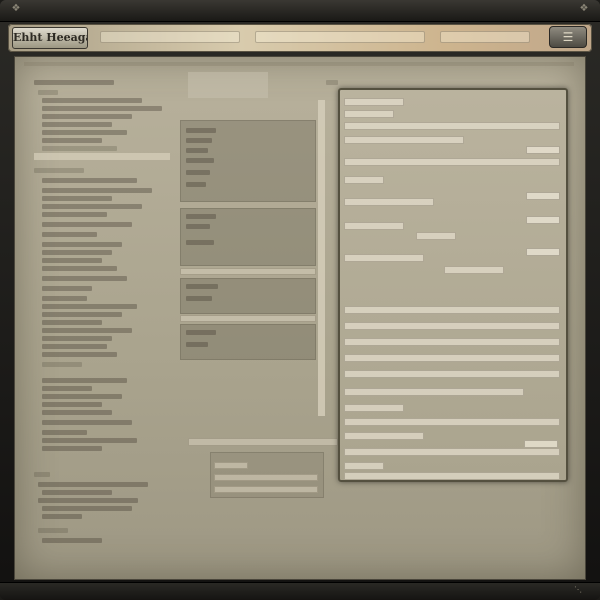 The width and height of the screenshot is (600, 600). Describe the element at coordinates (102, 156) in the screenshot. I see `list-item-selected` at that location.